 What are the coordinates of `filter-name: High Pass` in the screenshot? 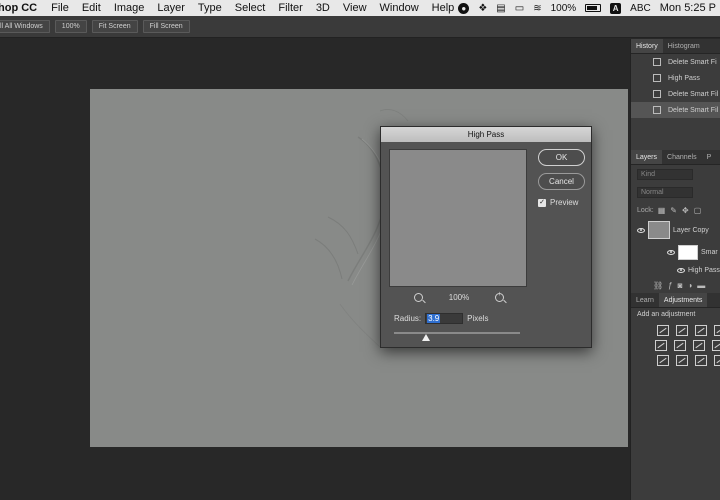 It's located at (704, 270).